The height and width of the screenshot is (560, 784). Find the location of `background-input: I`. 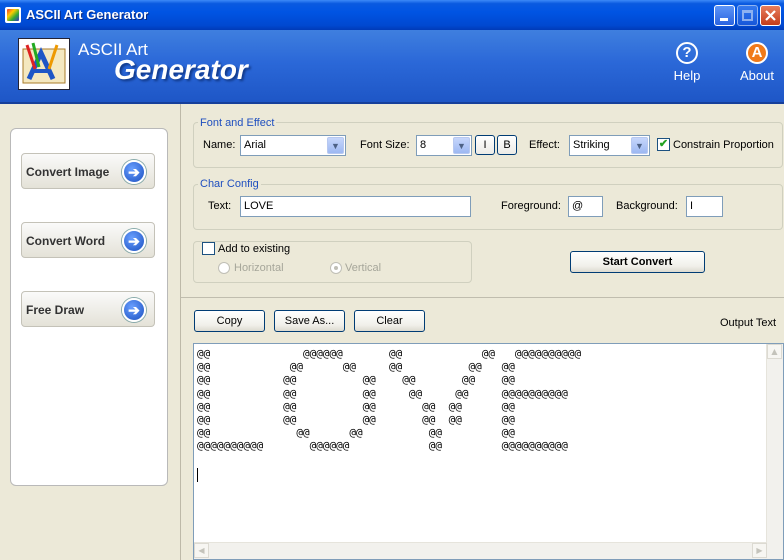

background-input: I is located at coordinates (704, 206).